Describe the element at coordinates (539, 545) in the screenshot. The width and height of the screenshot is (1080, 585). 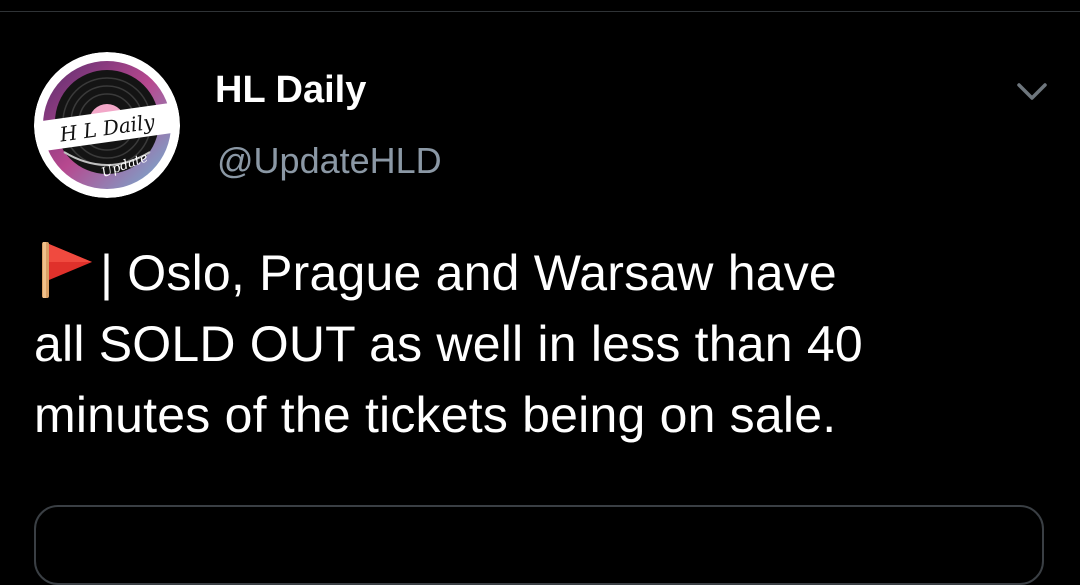
I see `link-card-preview` at that location.